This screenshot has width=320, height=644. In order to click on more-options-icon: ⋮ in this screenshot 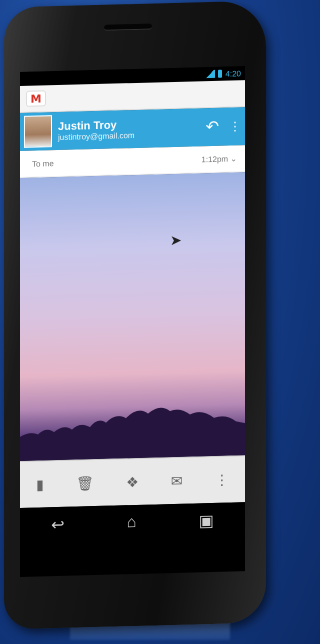, I will do `click(222, 479)`.